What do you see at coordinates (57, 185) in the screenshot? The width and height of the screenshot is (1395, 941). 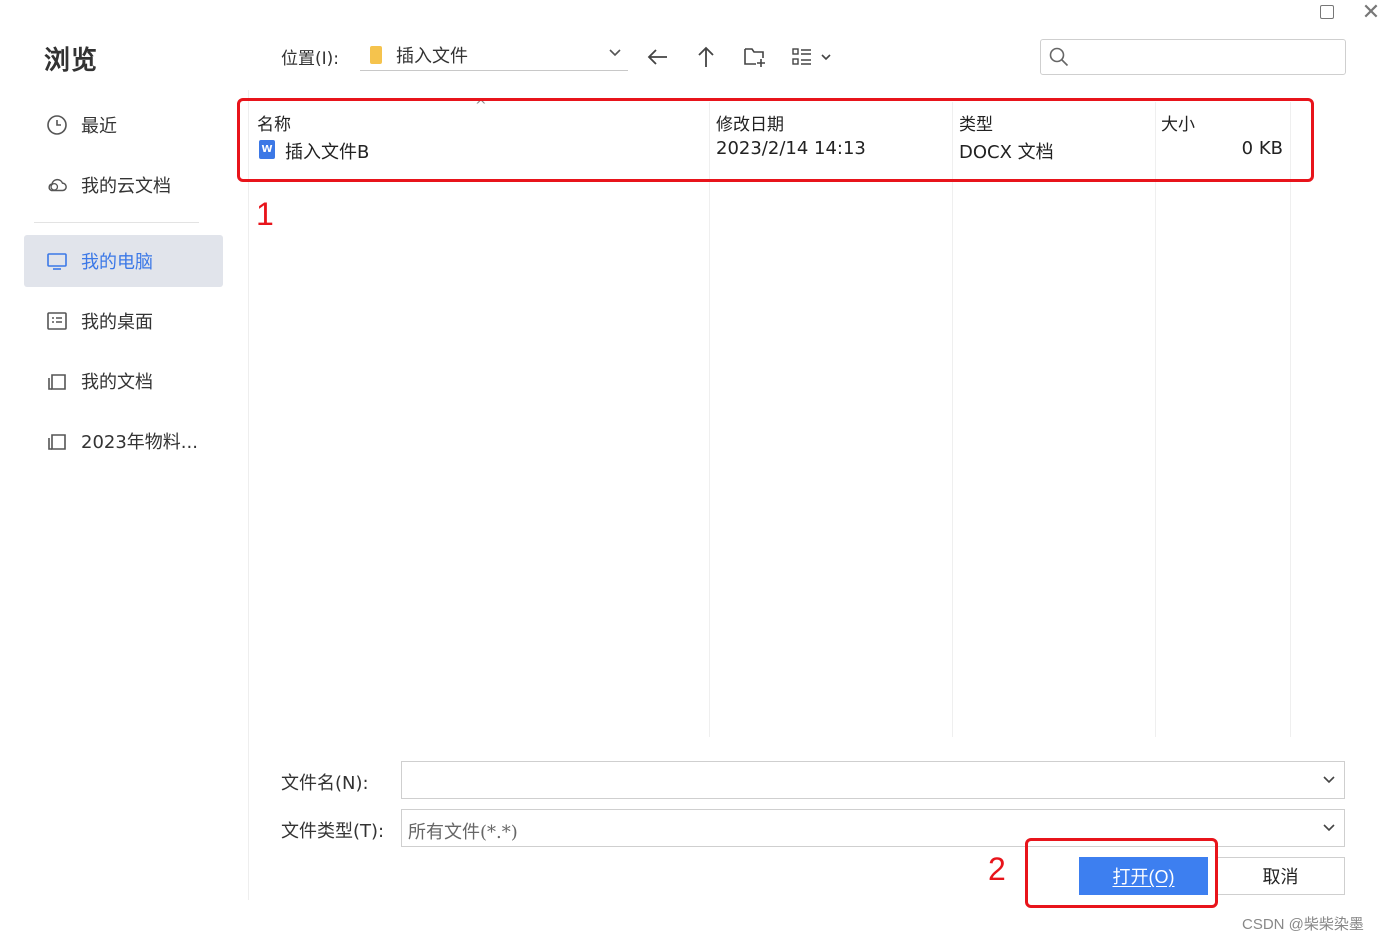 I see `cloud-icon` at bounding box center [57, 185].